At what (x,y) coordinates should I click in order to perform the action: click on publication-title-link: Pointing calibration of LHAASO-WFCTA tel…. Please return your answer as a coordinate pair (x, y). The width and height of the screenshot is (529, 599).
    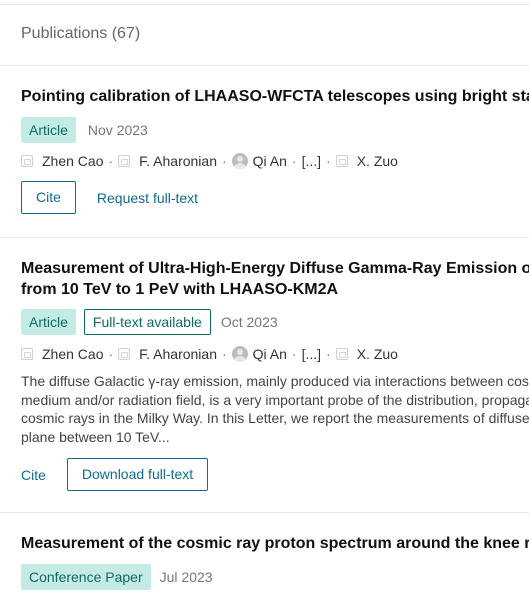
    Looking at the image, I should click on (275, 96).